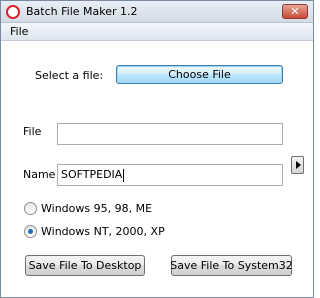 This screenshot has width=320, height=298. What do you see at coordinates (170, 175) in the screenshot?
I see `name-field: SOFTPEDIA` at bounding box center [170, 175].